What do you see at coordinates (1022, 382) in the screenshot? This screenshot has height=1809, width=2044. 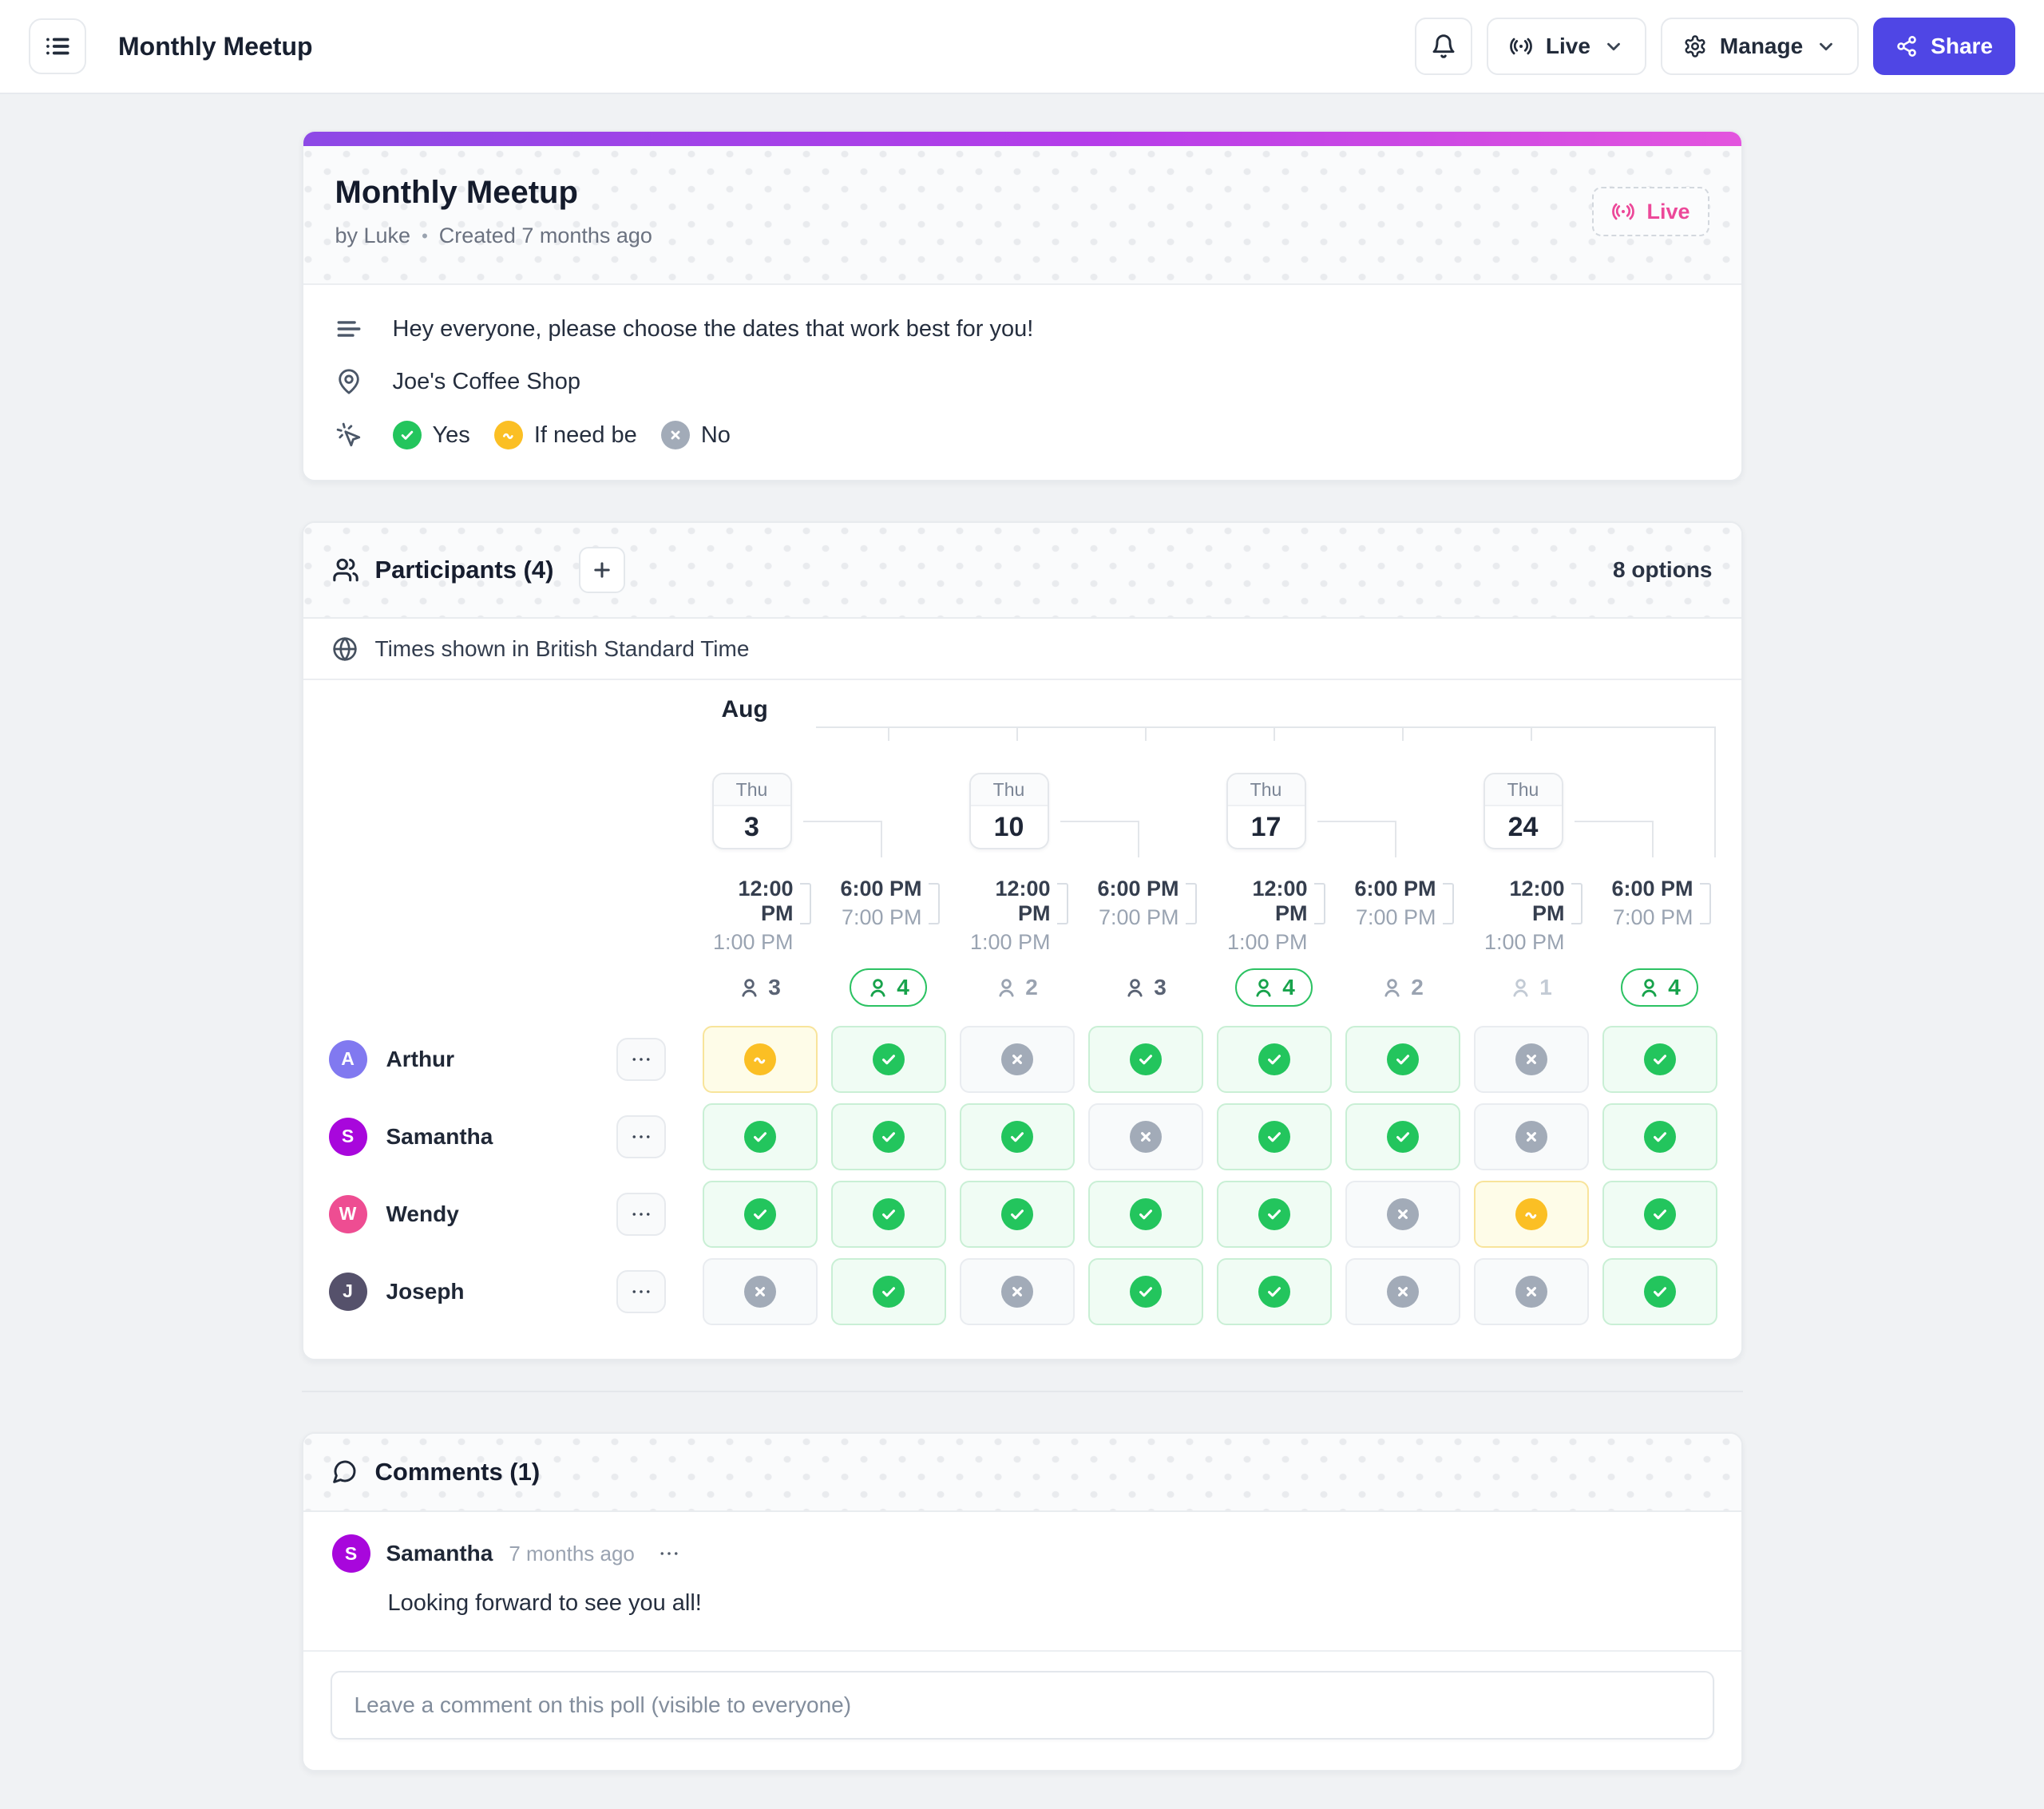 I see `poll-location-row: Joe's Coffee Shop` at bounding box center [1022, 382].